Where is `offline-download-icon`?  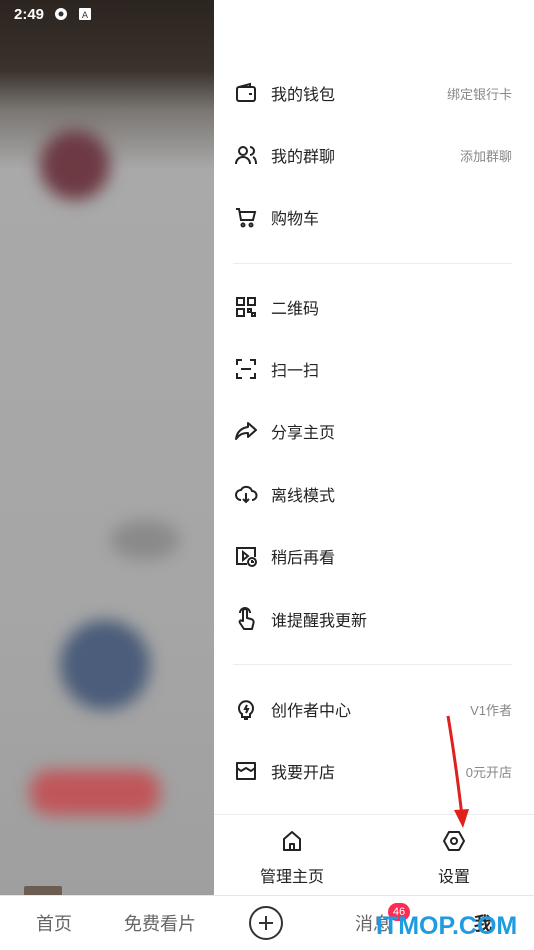 offline-download-icon is located at coordinates (246, 494).